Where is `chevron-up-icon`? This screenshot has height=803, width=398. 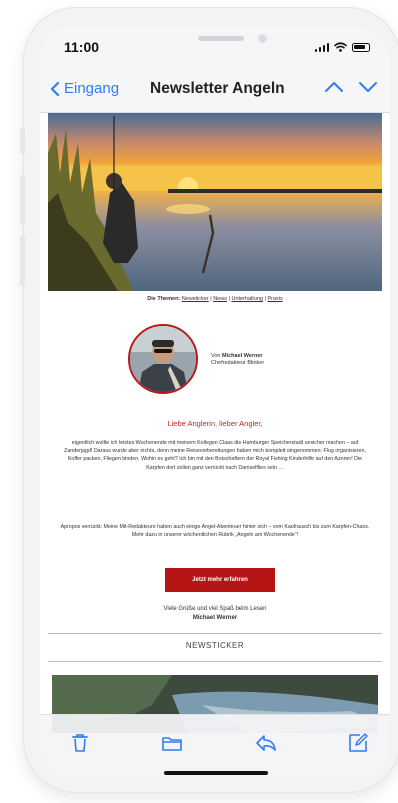 chevron-up-icon is located at coordinates (334, 87).